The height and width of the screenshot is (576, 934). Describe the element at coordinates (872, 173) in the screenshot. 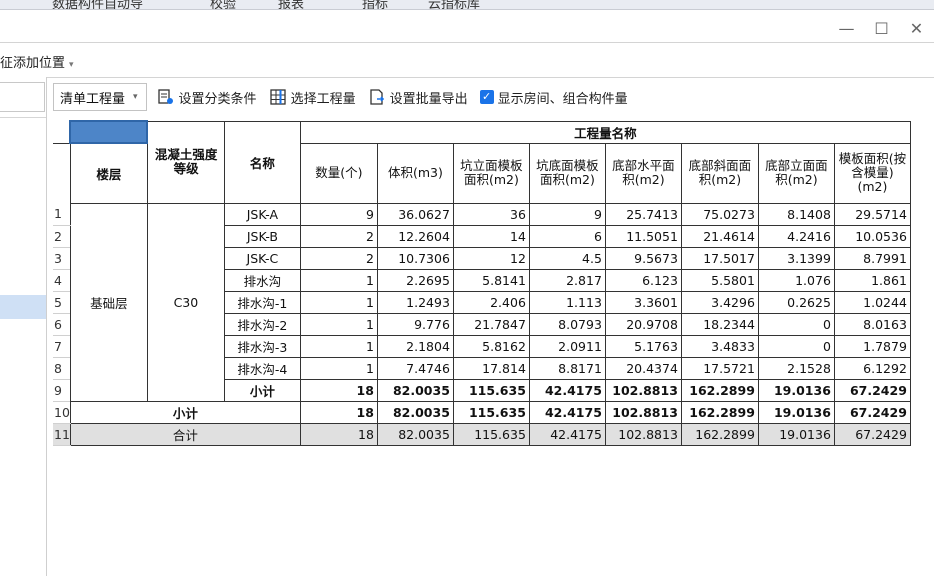

I see `header-formwork: 模板面积(按含模量)(m2)` at that location.